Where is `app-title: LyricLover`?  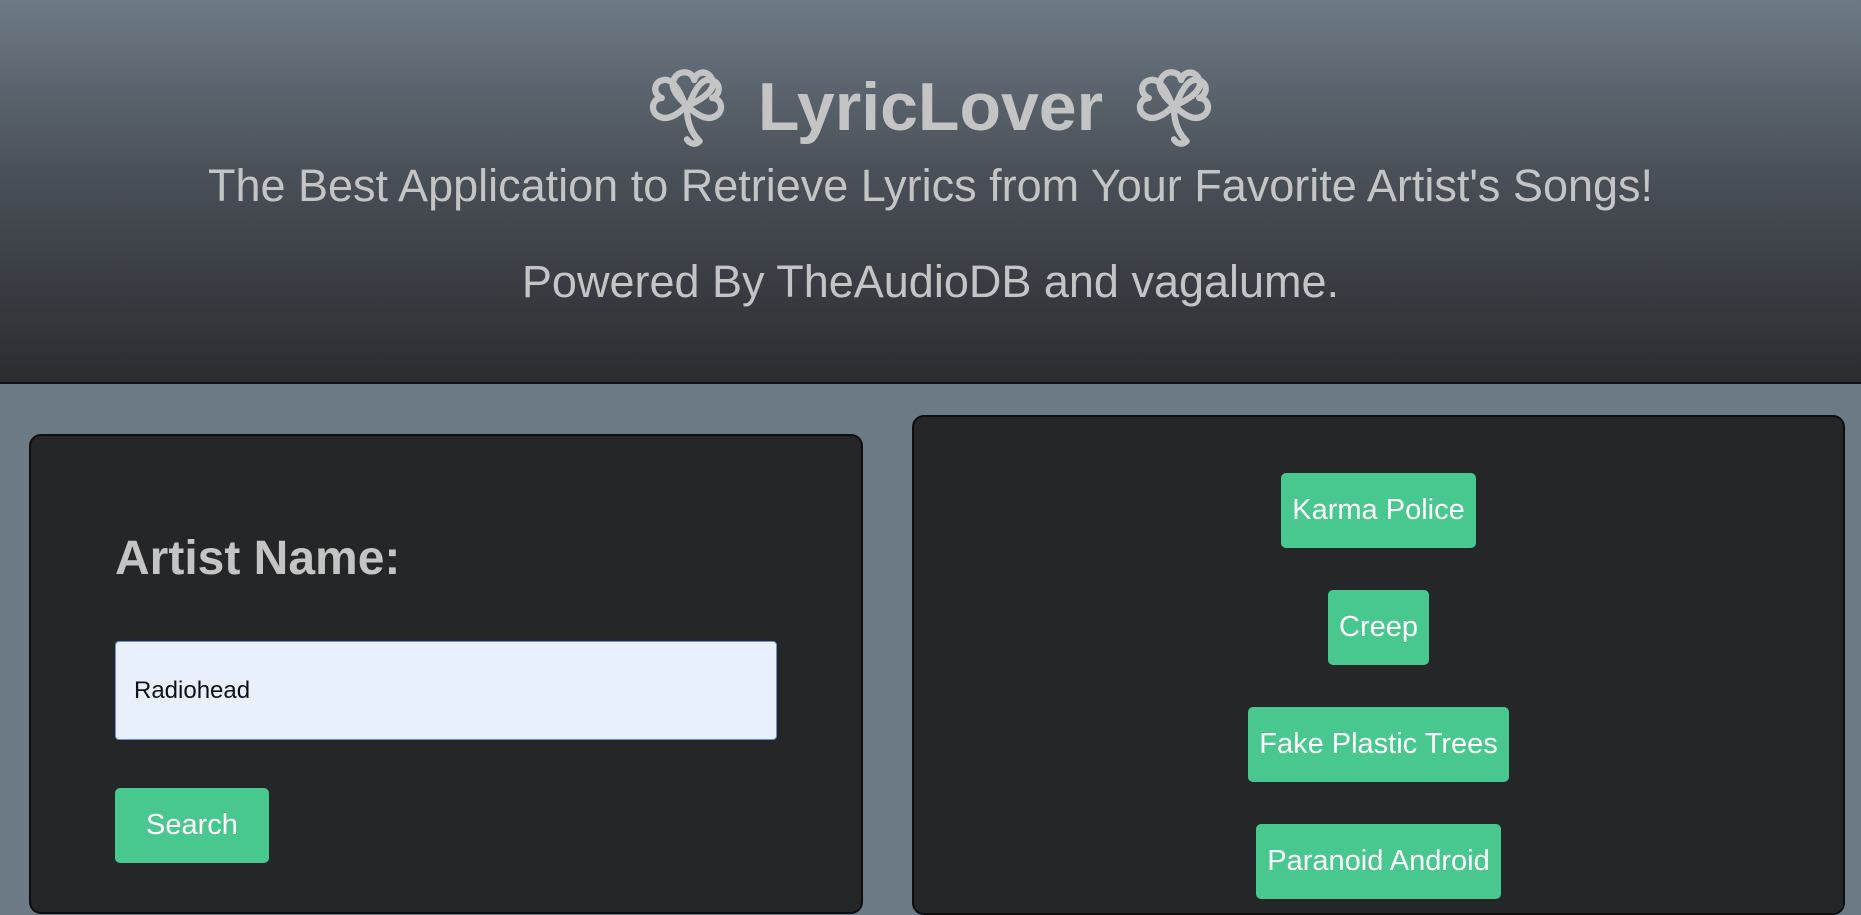
app-title: LyricLover is located at coordinates (930, 107).